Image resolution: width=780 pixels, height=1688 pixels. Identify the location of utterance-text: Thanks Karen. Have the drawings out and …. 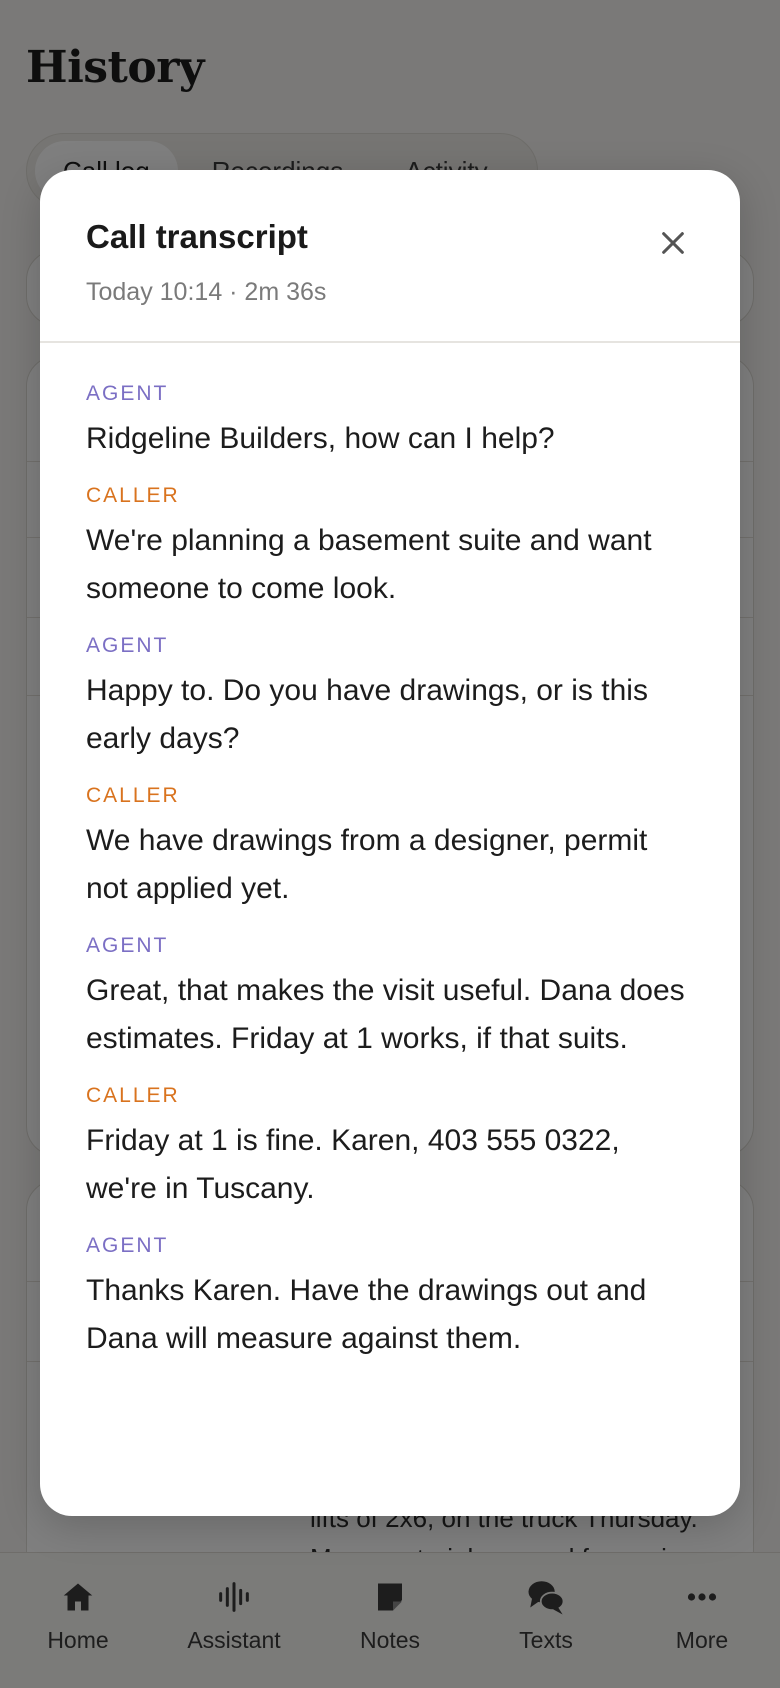
(366, 1314).